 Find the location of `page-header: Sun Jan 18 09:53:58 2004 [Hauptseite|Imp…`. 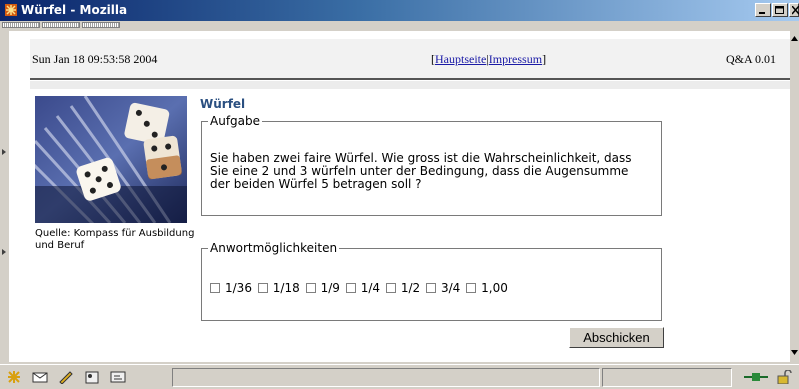

page-header: Sun Jan 18 09:53:58 2004 [Hauptseite|Imp… is located at coordinates (410, 59).